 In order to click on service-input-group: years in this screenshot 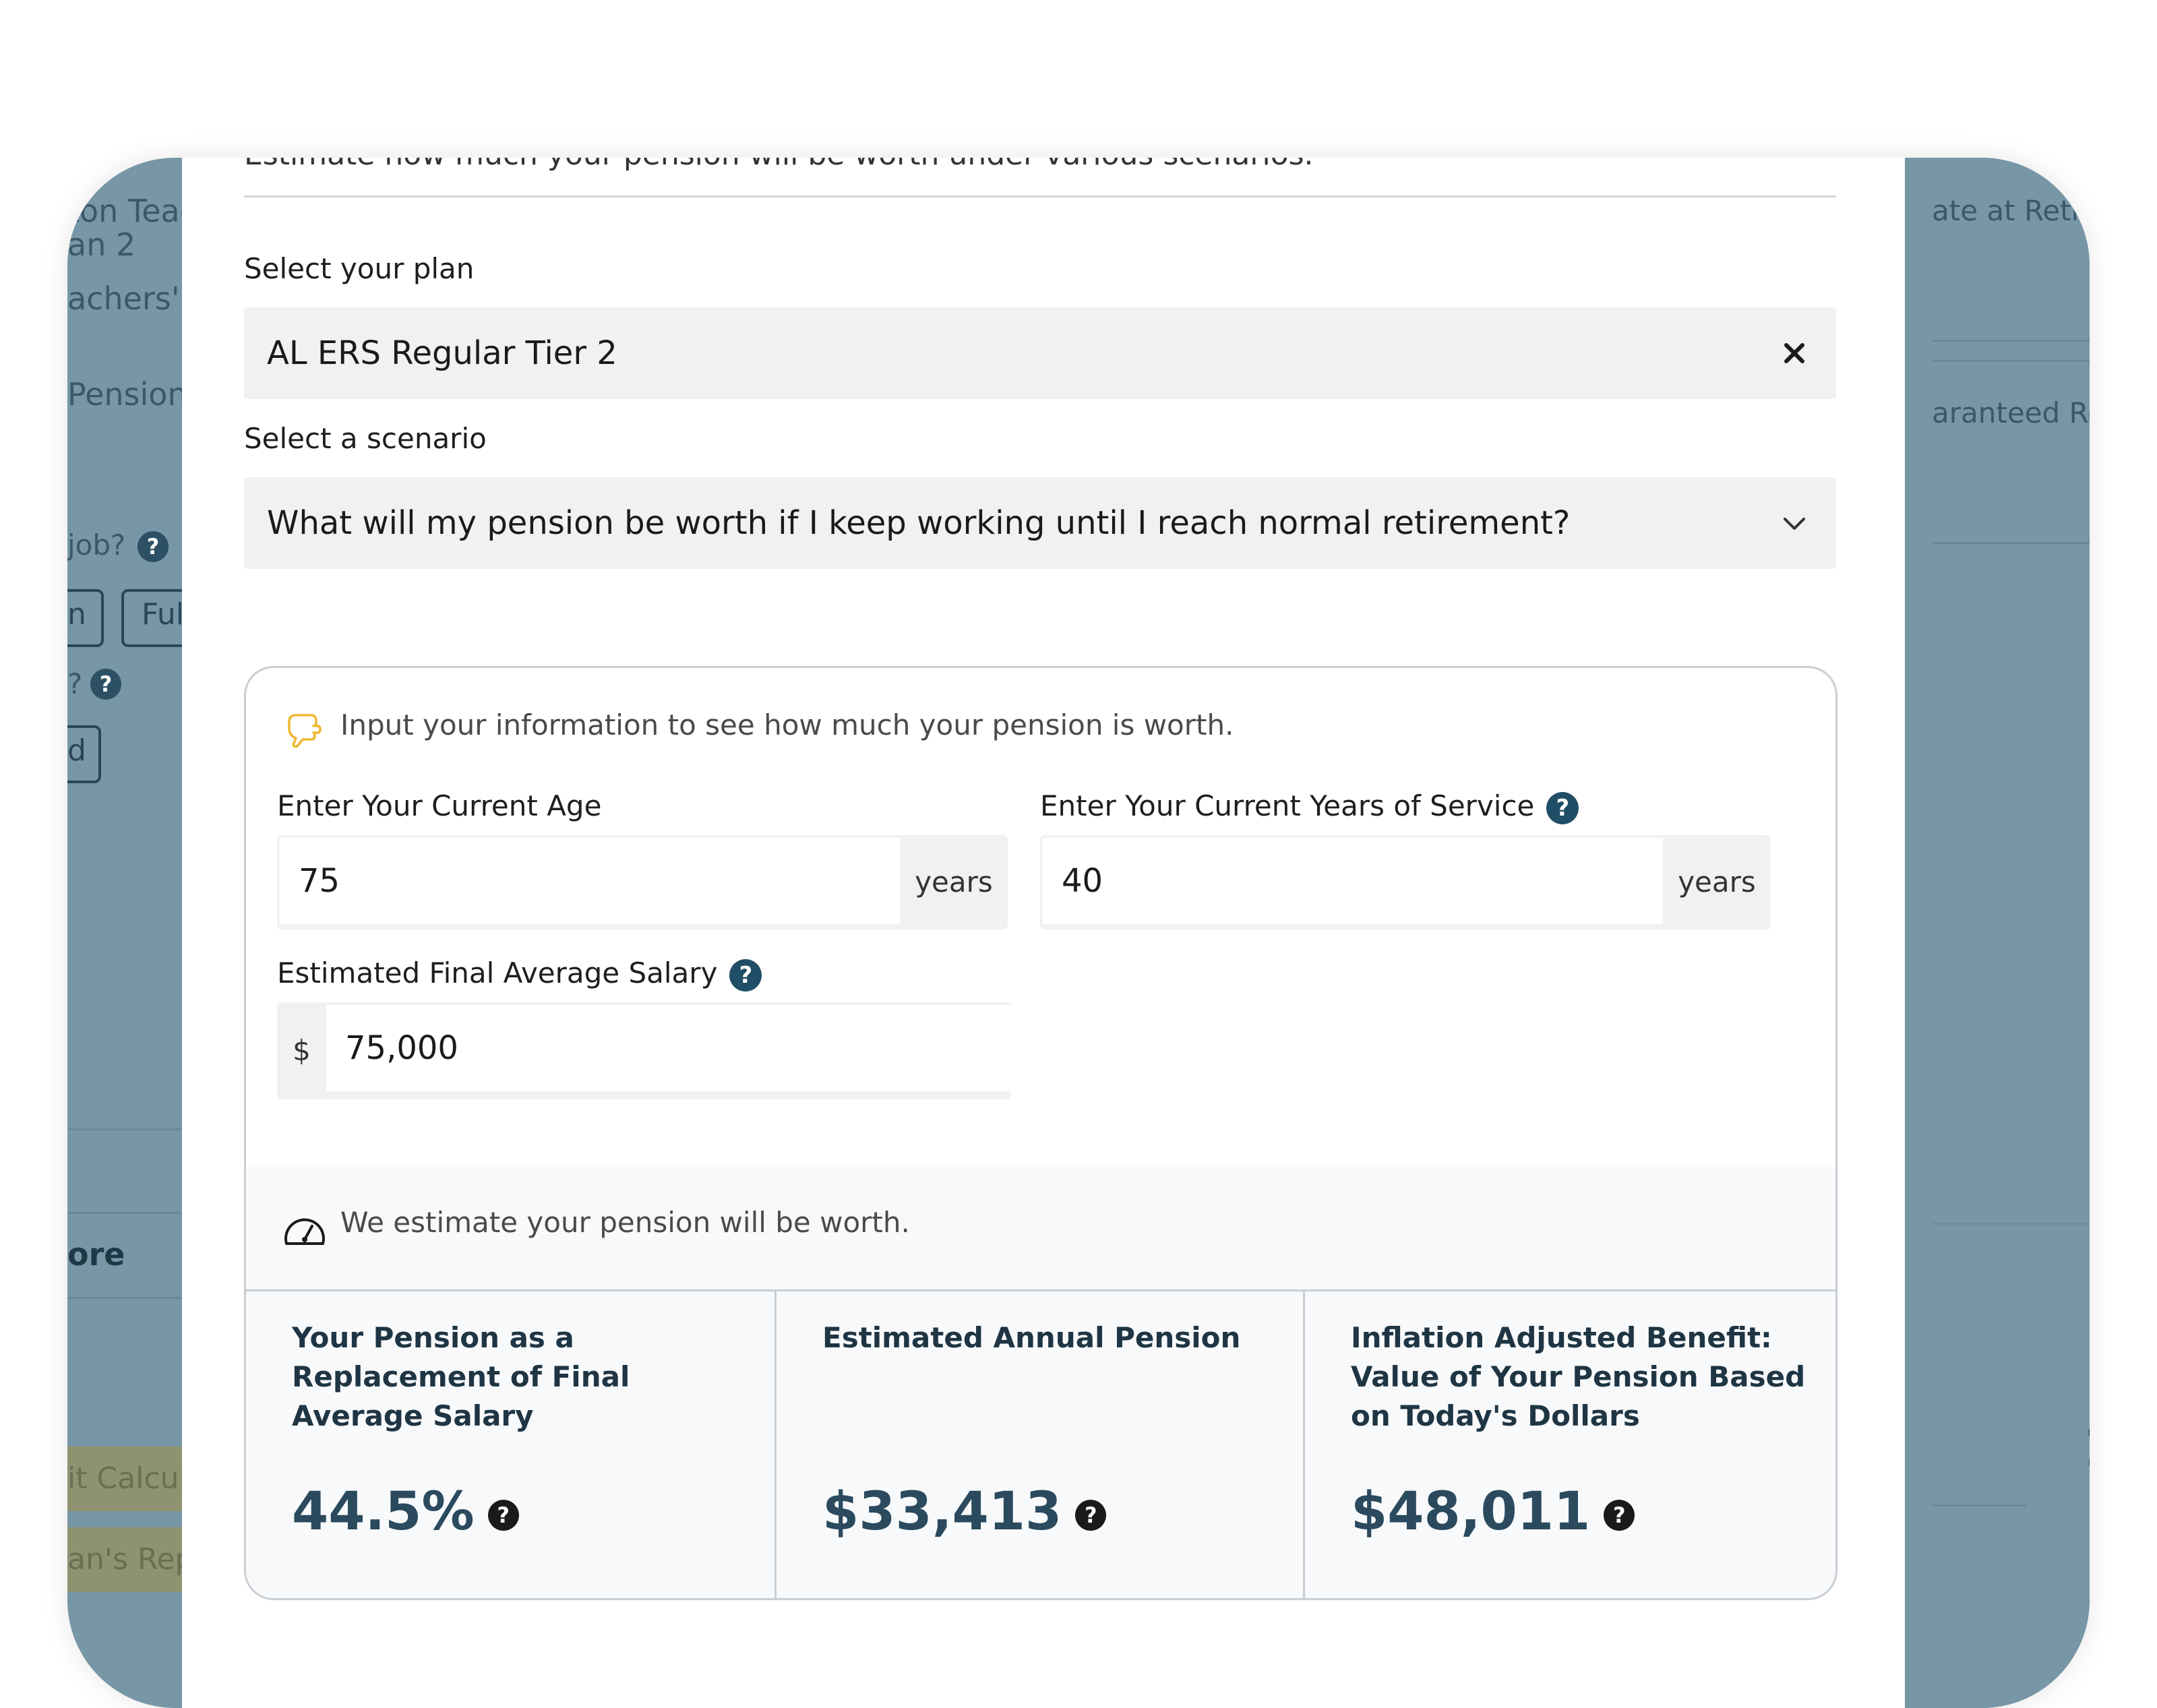, I will do `click(1405, 882)`.